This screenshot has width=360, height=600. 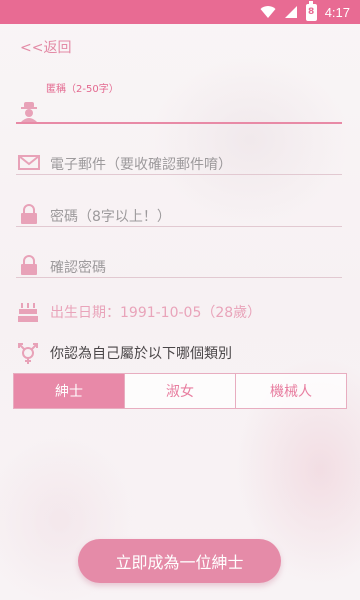 I want to click on status-time: 4:17, so click(x=337, y=12).